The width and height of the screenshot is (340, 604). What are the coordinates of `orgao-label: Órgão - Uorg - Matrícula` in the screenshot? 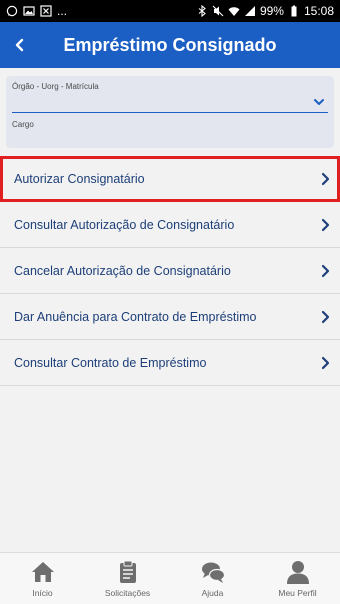 It's located at (55, 86).